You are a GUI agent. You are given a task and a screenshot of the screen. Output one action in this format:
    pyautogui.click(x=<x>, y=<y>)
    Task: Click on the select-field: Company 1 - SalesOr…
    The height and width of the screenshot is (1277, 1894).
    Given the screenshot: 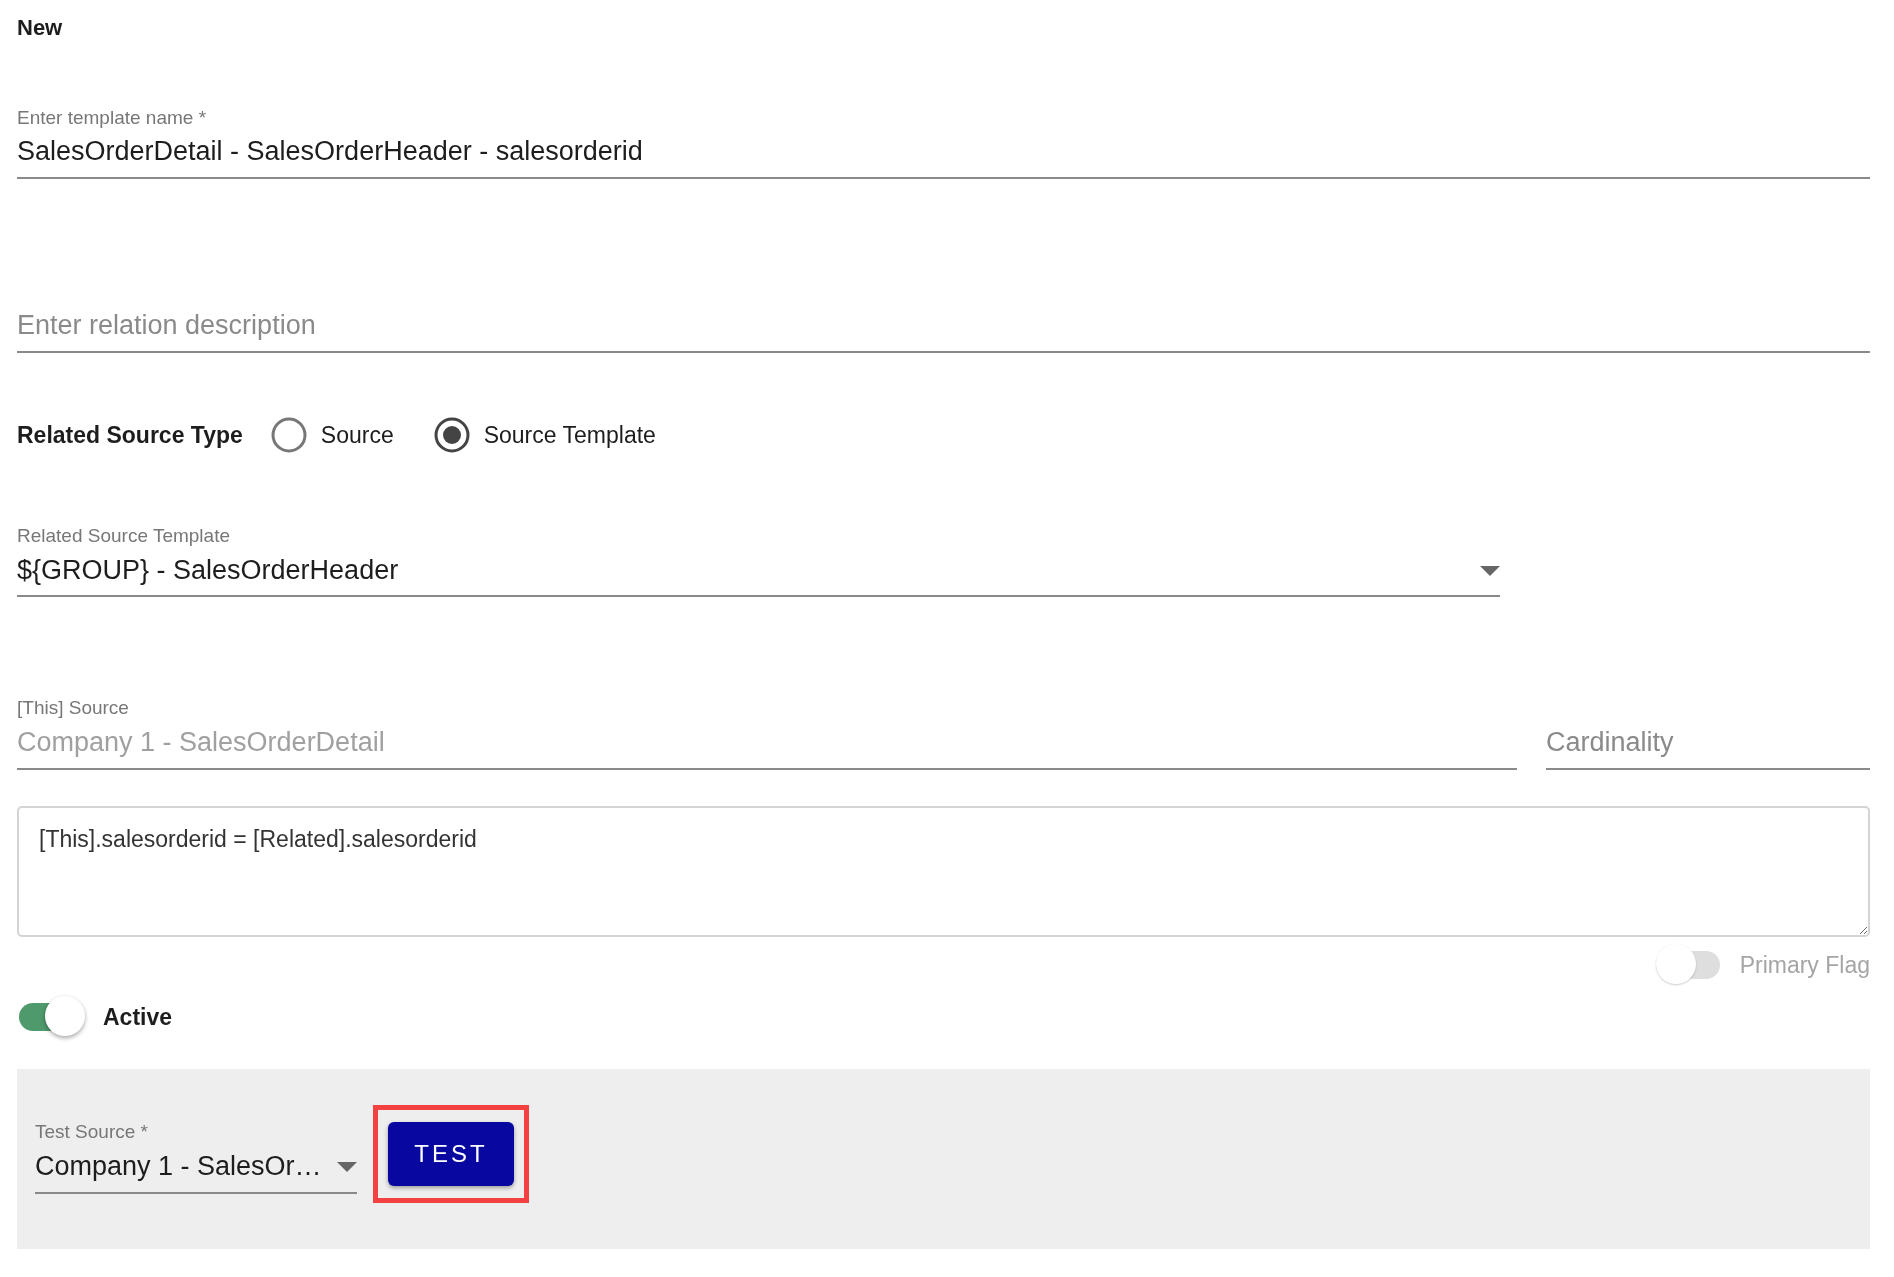 What is the action you would take?
    pyautogui.click(x=196, y=1168)
    